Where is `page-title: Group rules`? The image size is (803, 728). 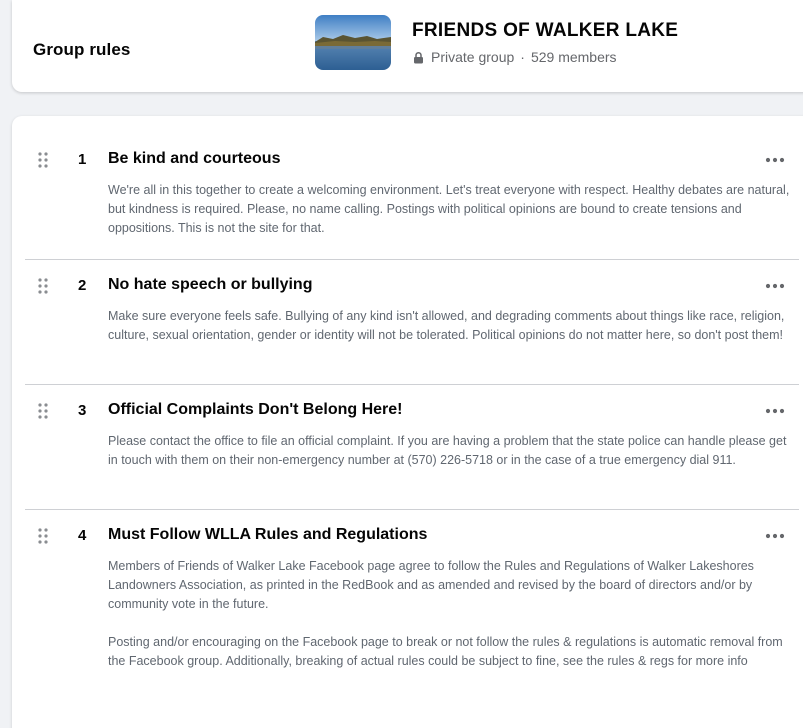
page-title: Group rules is located at coordinates (82, 49).